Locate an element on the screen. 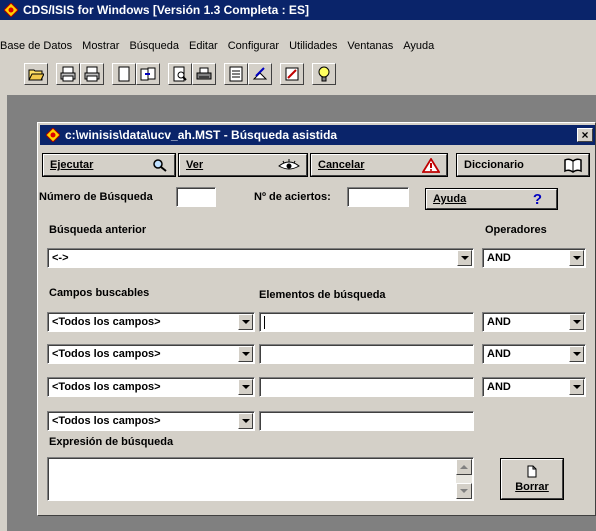 This screenshot has height=531, width=596. operador-combo-2: AND is located at coordinates (534, 354).